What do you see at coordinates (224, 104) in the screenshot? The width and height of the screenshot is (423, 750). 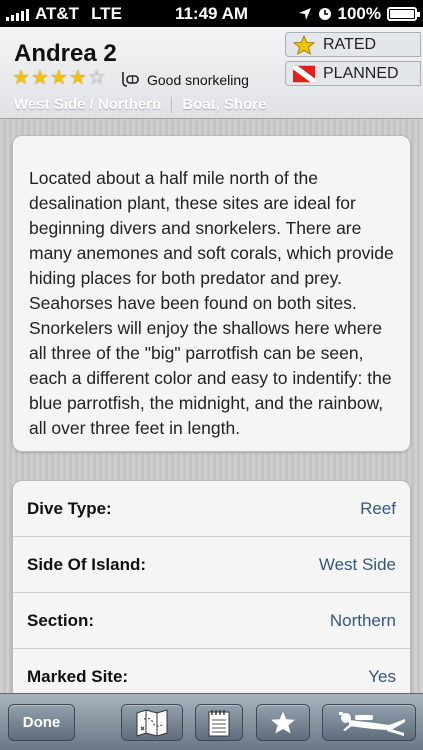 I see `access-label: Boat, Shore` at bounding box center [224, 104].